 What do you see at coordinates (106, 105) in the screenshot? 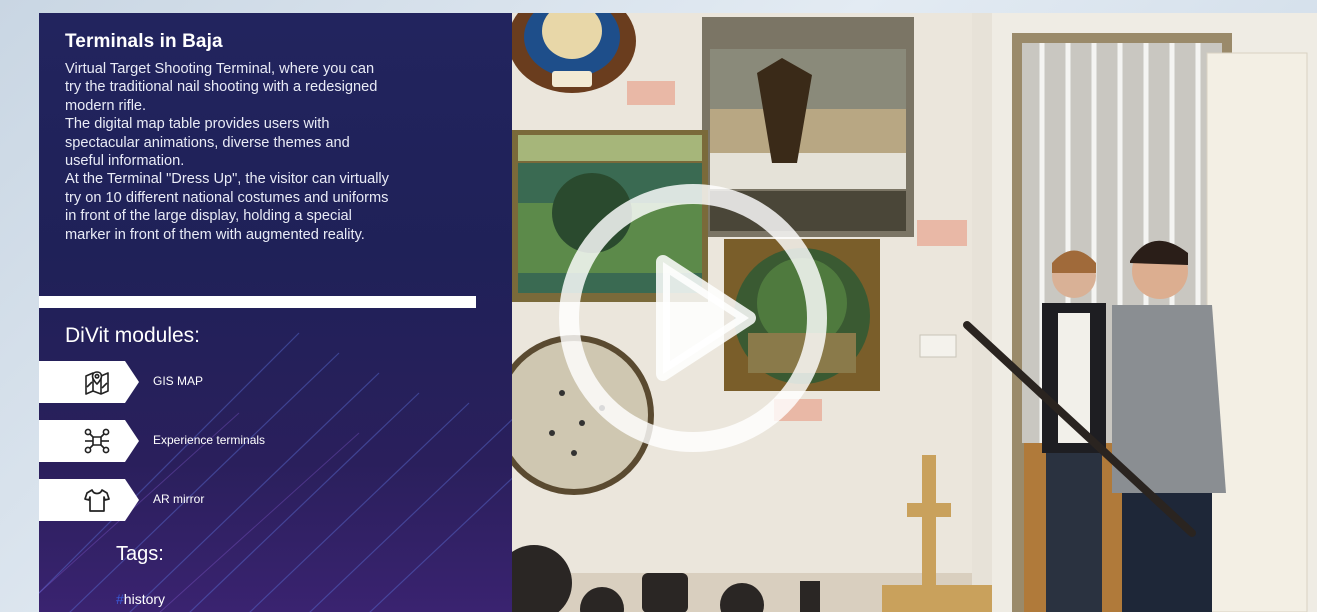
I see `description-line: modern rifle.` at bounding box center [106, 105].